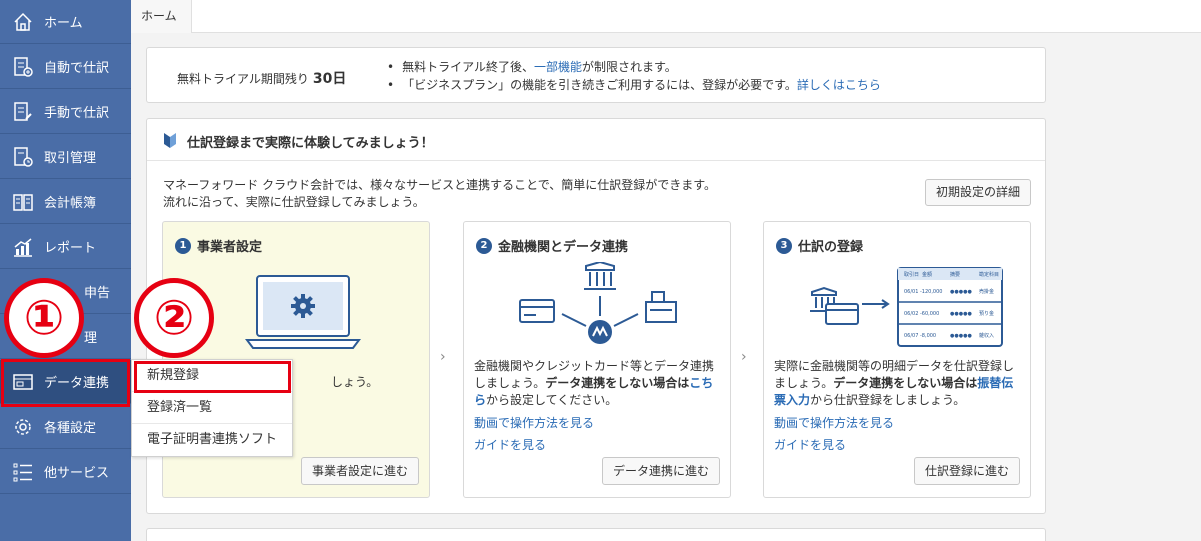 This screenshot has width=1201, height=541. I want to click on step-title: 2 金融機関とデータ連携, so click(552, 245).